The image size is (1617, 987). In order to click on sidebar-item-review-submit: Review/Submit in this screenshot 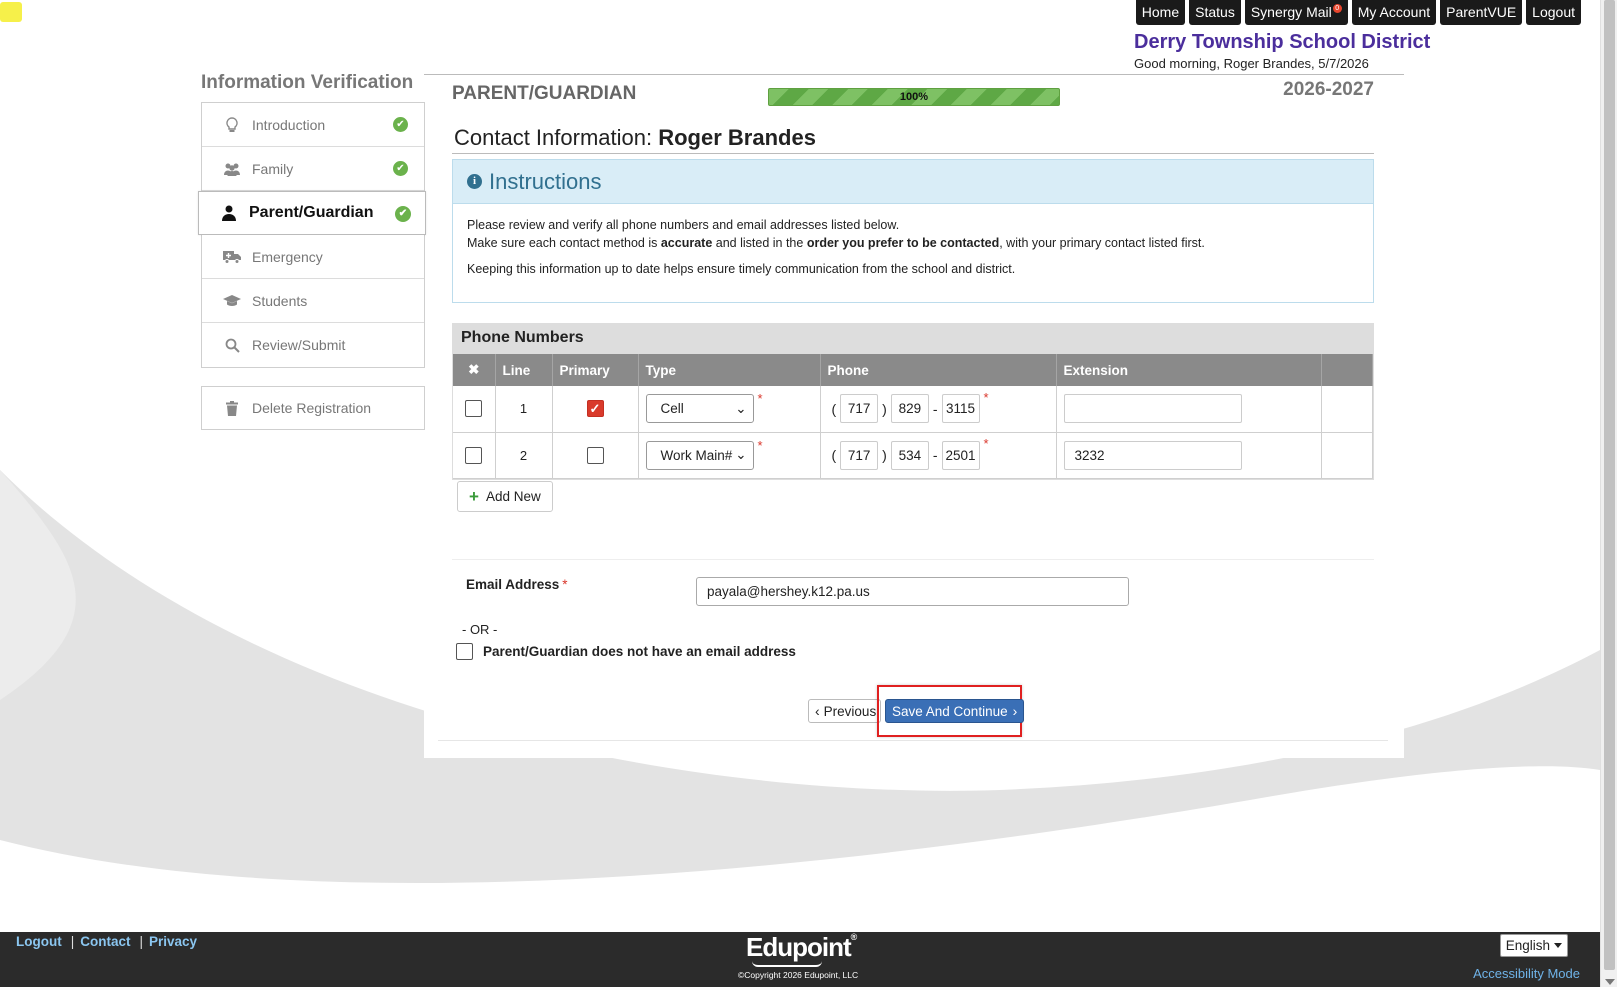, I will do `click(313, 345)`.